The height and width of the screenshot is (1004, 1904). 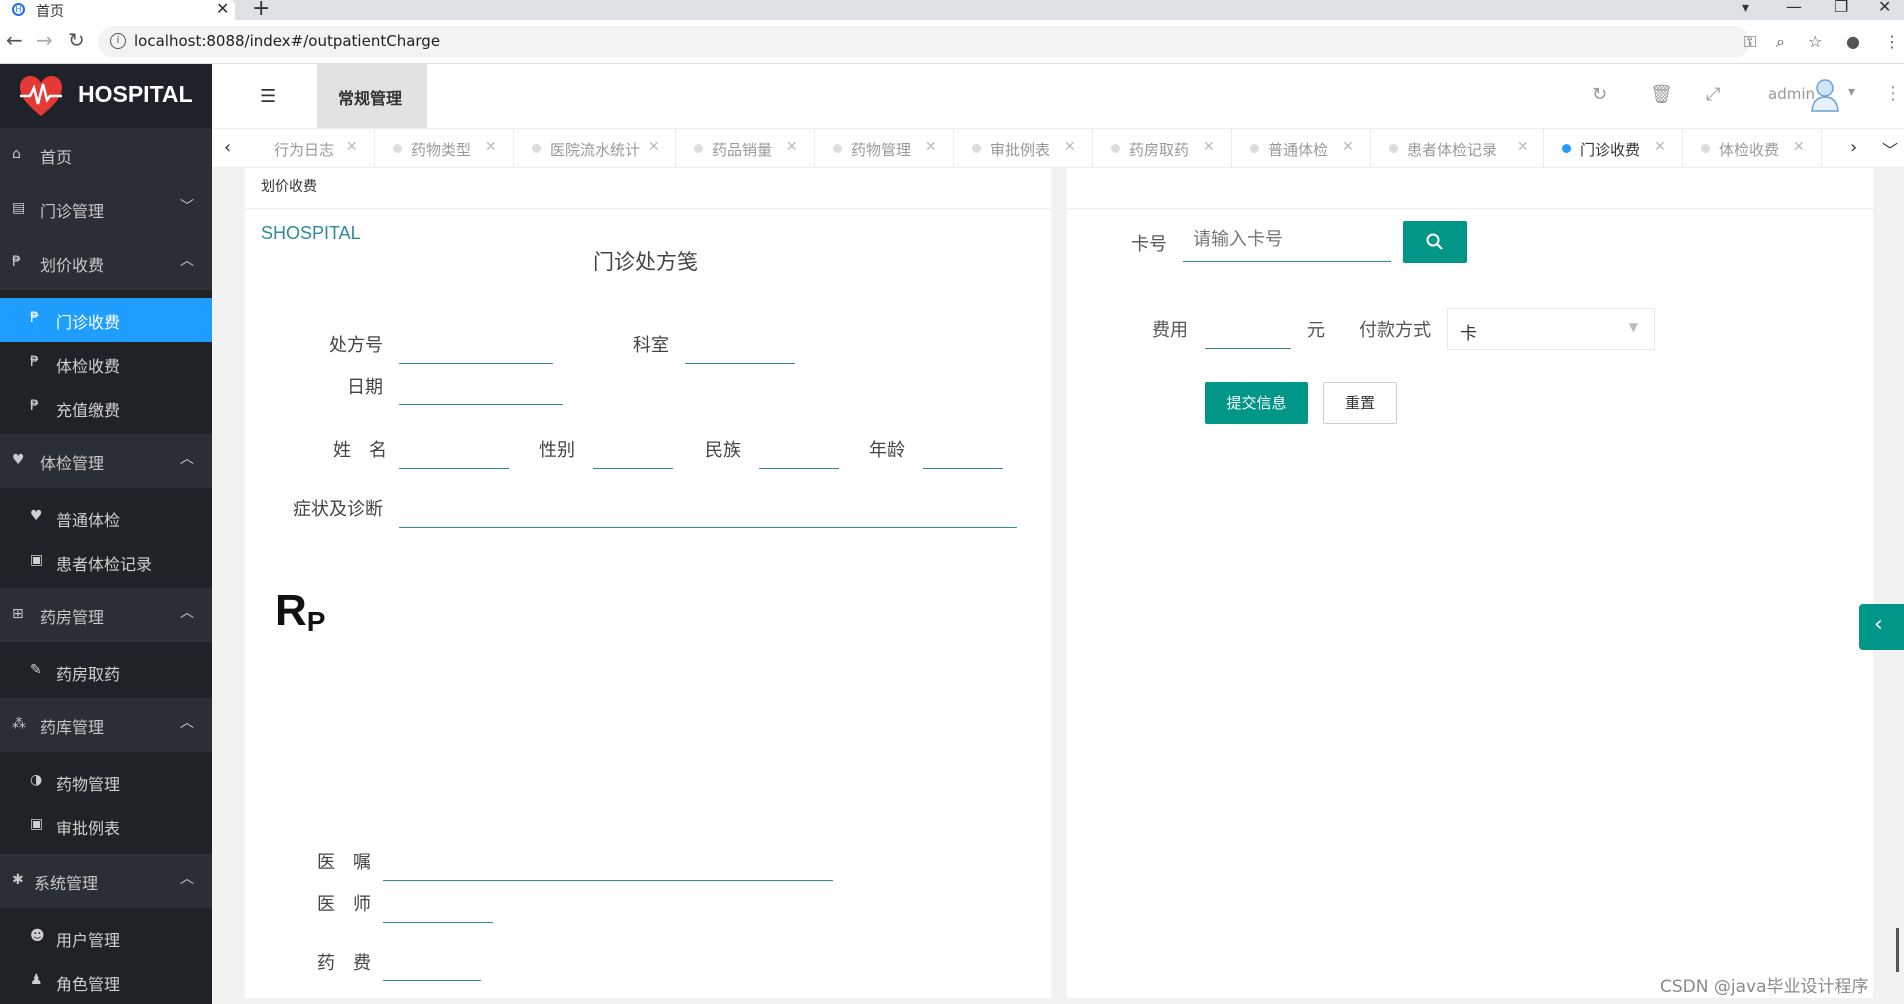 What do you see at coordinates (1851, 92) in the screenshot?
I see `user-dropdown-icon: ▾` at bounding box center [1851, 92].